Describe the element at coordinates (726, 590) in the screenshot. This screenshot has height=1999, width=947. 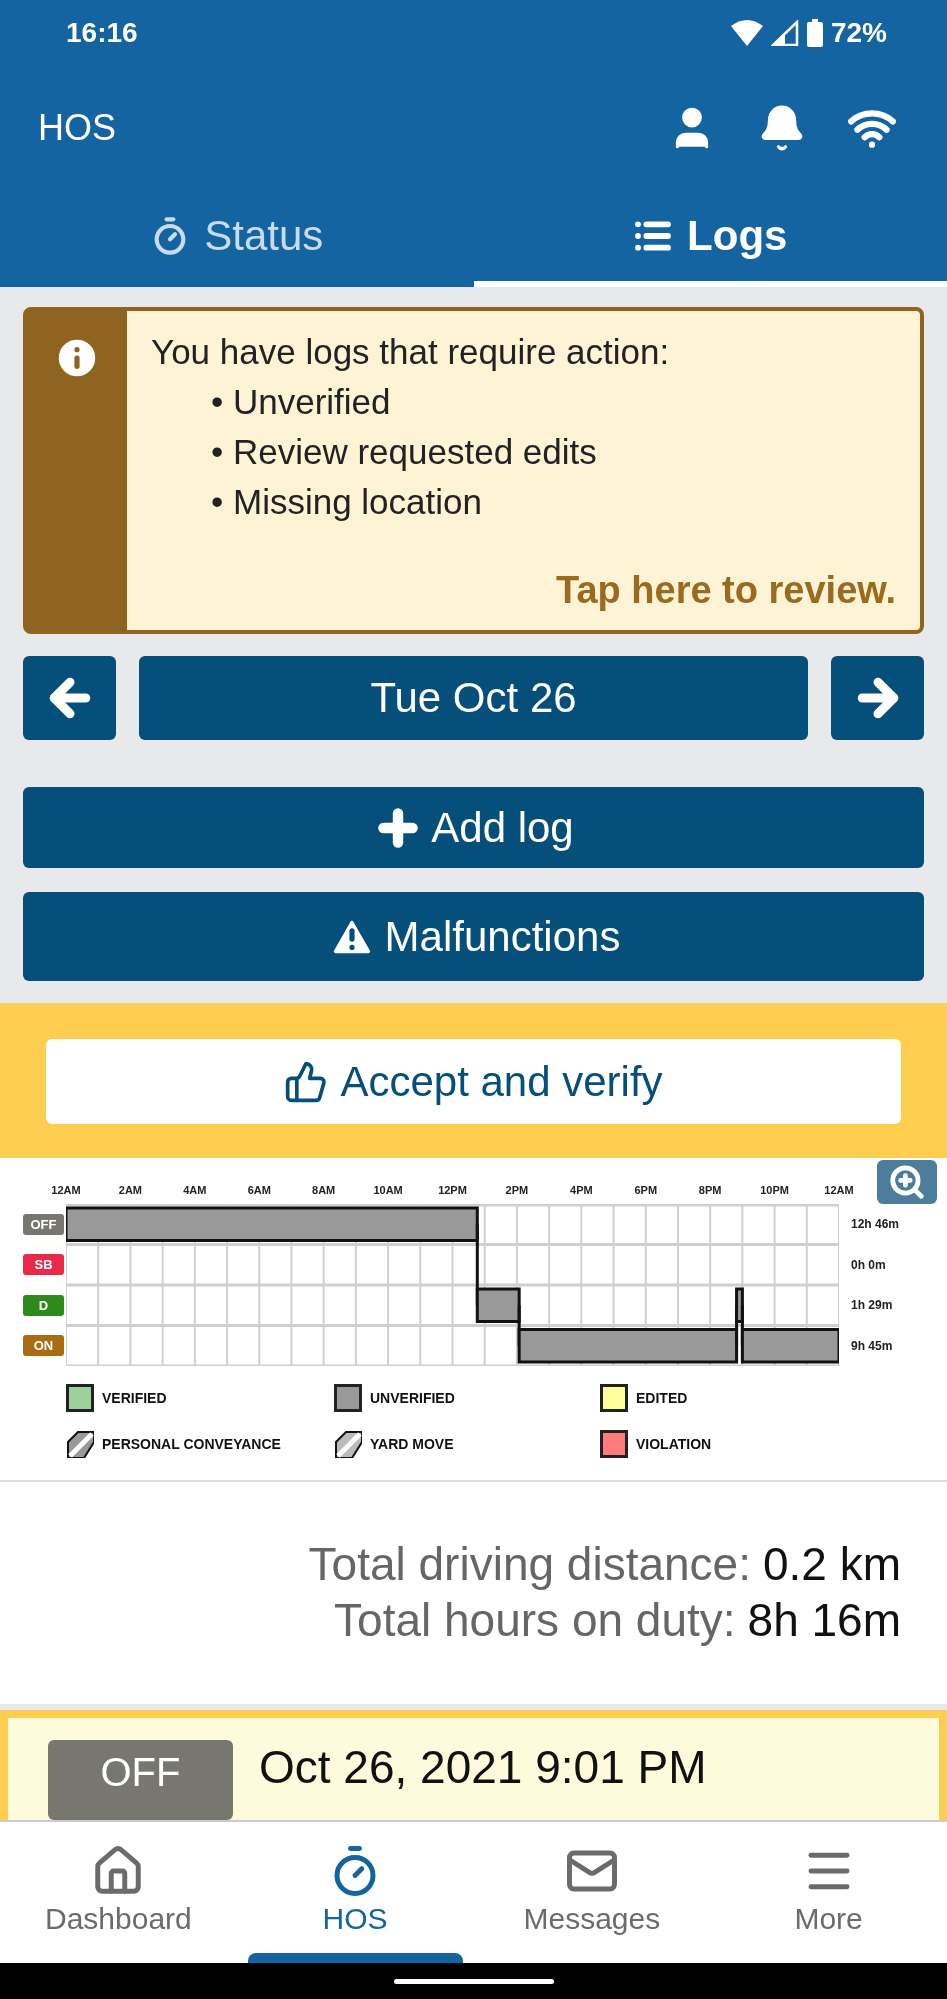
I see `review-link: Tap here to review.` at that location.